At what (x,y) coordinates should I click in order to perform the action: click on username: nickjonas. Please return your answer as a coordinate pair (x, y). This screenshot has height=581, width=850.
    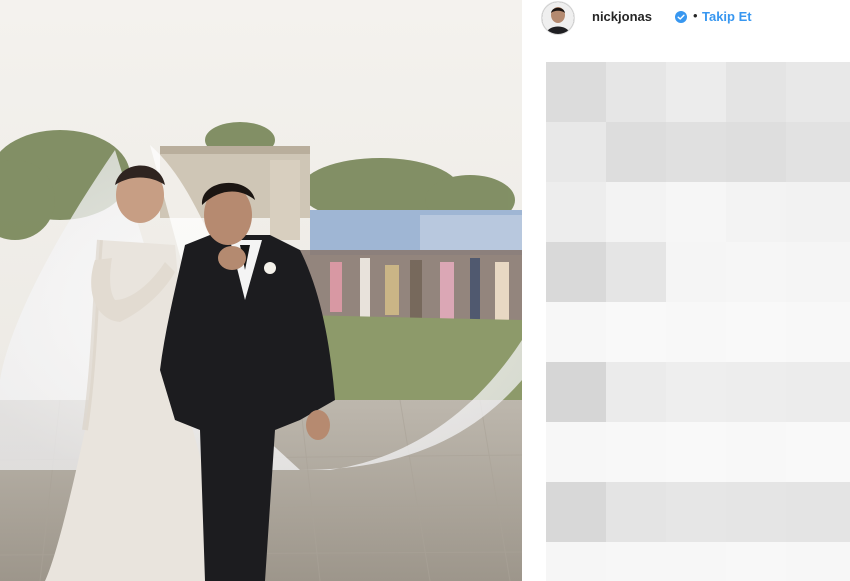
    Looking at the image, I should click on (622, 16).